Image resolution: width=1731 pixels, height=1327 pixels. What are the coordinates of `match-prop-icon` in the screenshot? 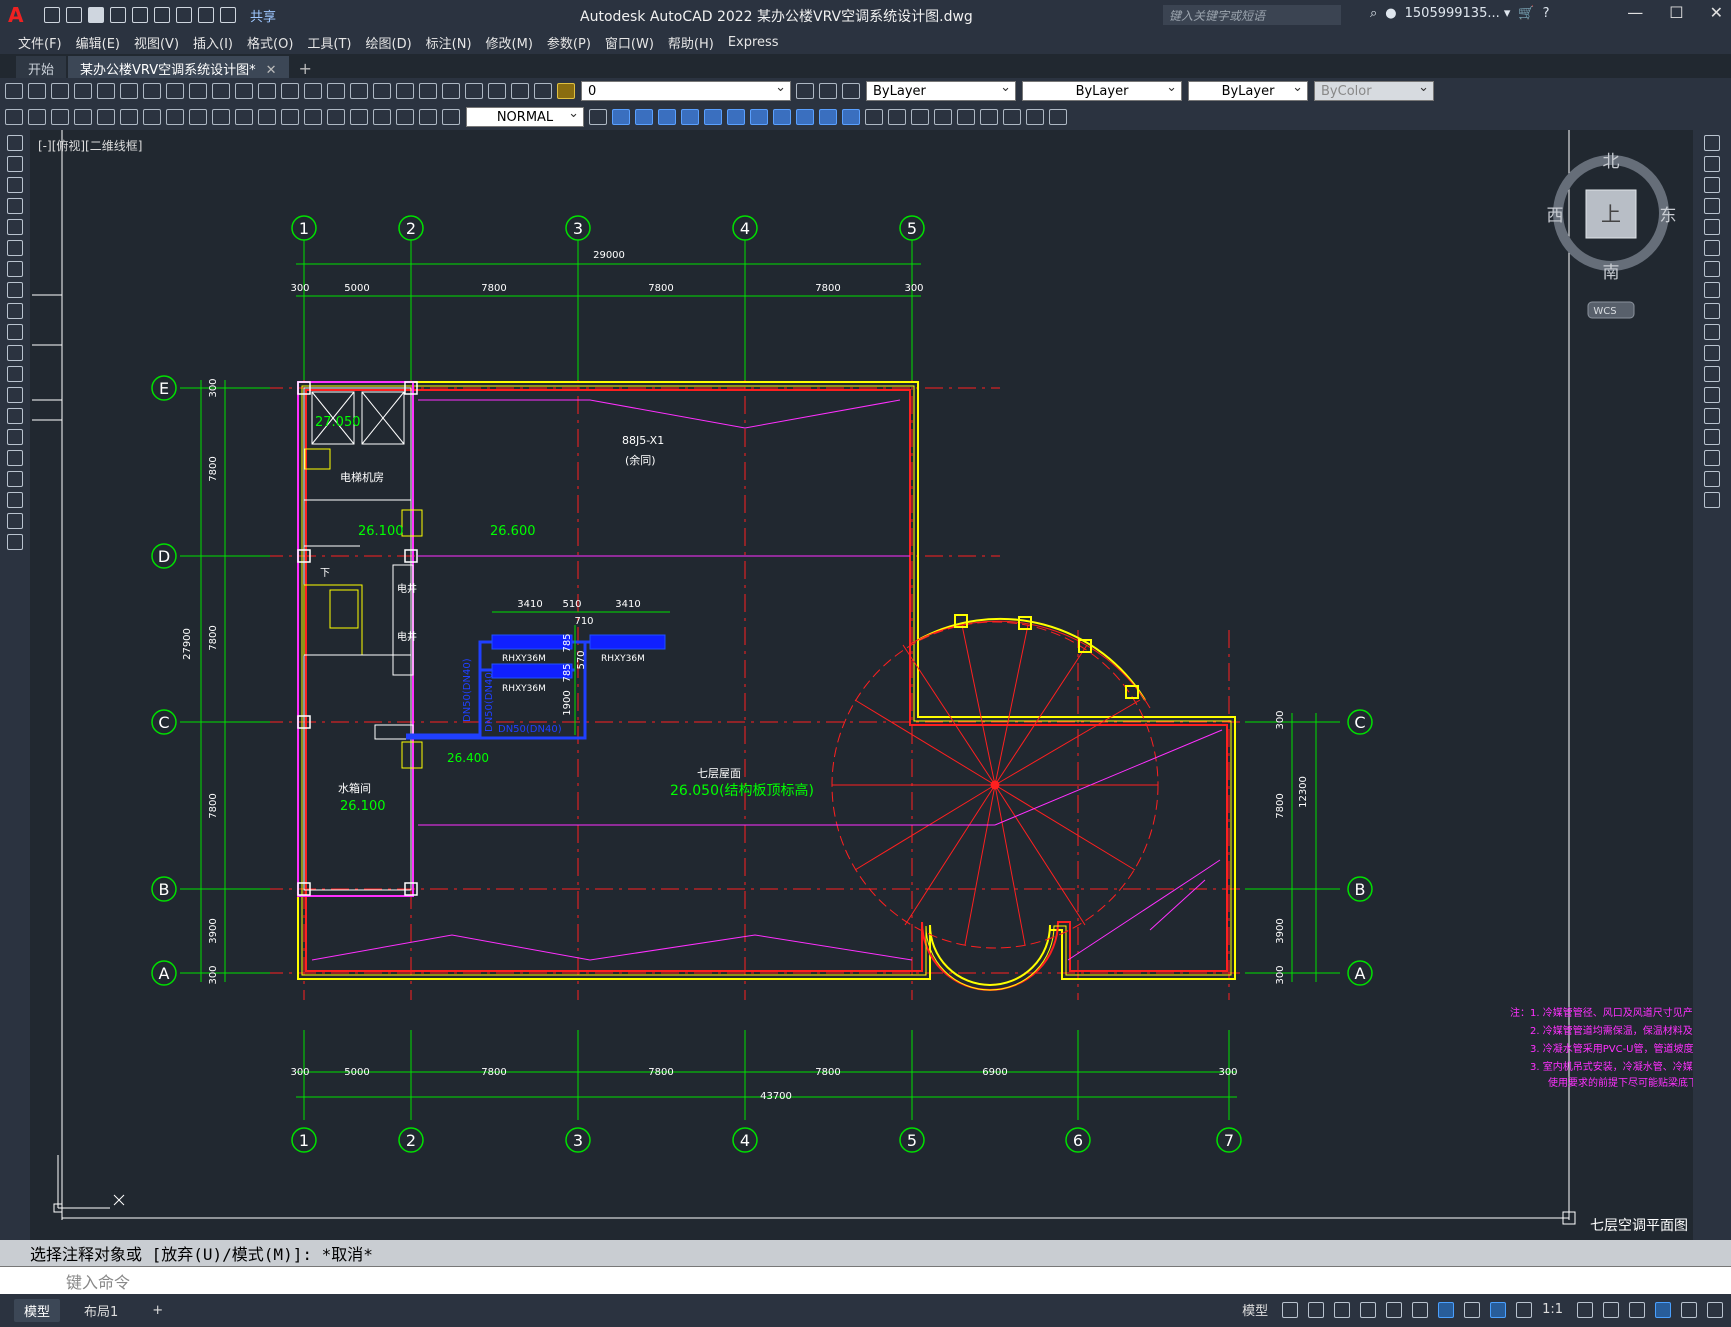 It's located at (221, 91).